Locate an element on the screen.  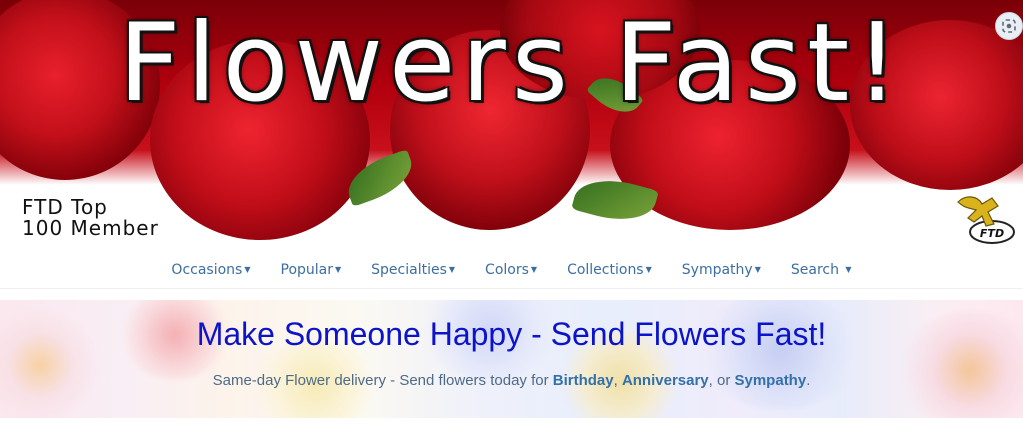
nav-colors: Colors ▼ is located at coordinates (511, 270).